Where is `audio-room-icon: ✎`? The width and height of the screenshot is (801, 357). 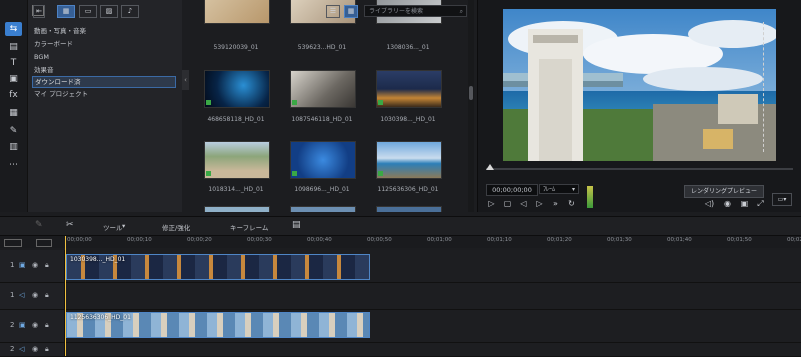 audio-room-icon: ✎ is located at coordinates (13, 131).